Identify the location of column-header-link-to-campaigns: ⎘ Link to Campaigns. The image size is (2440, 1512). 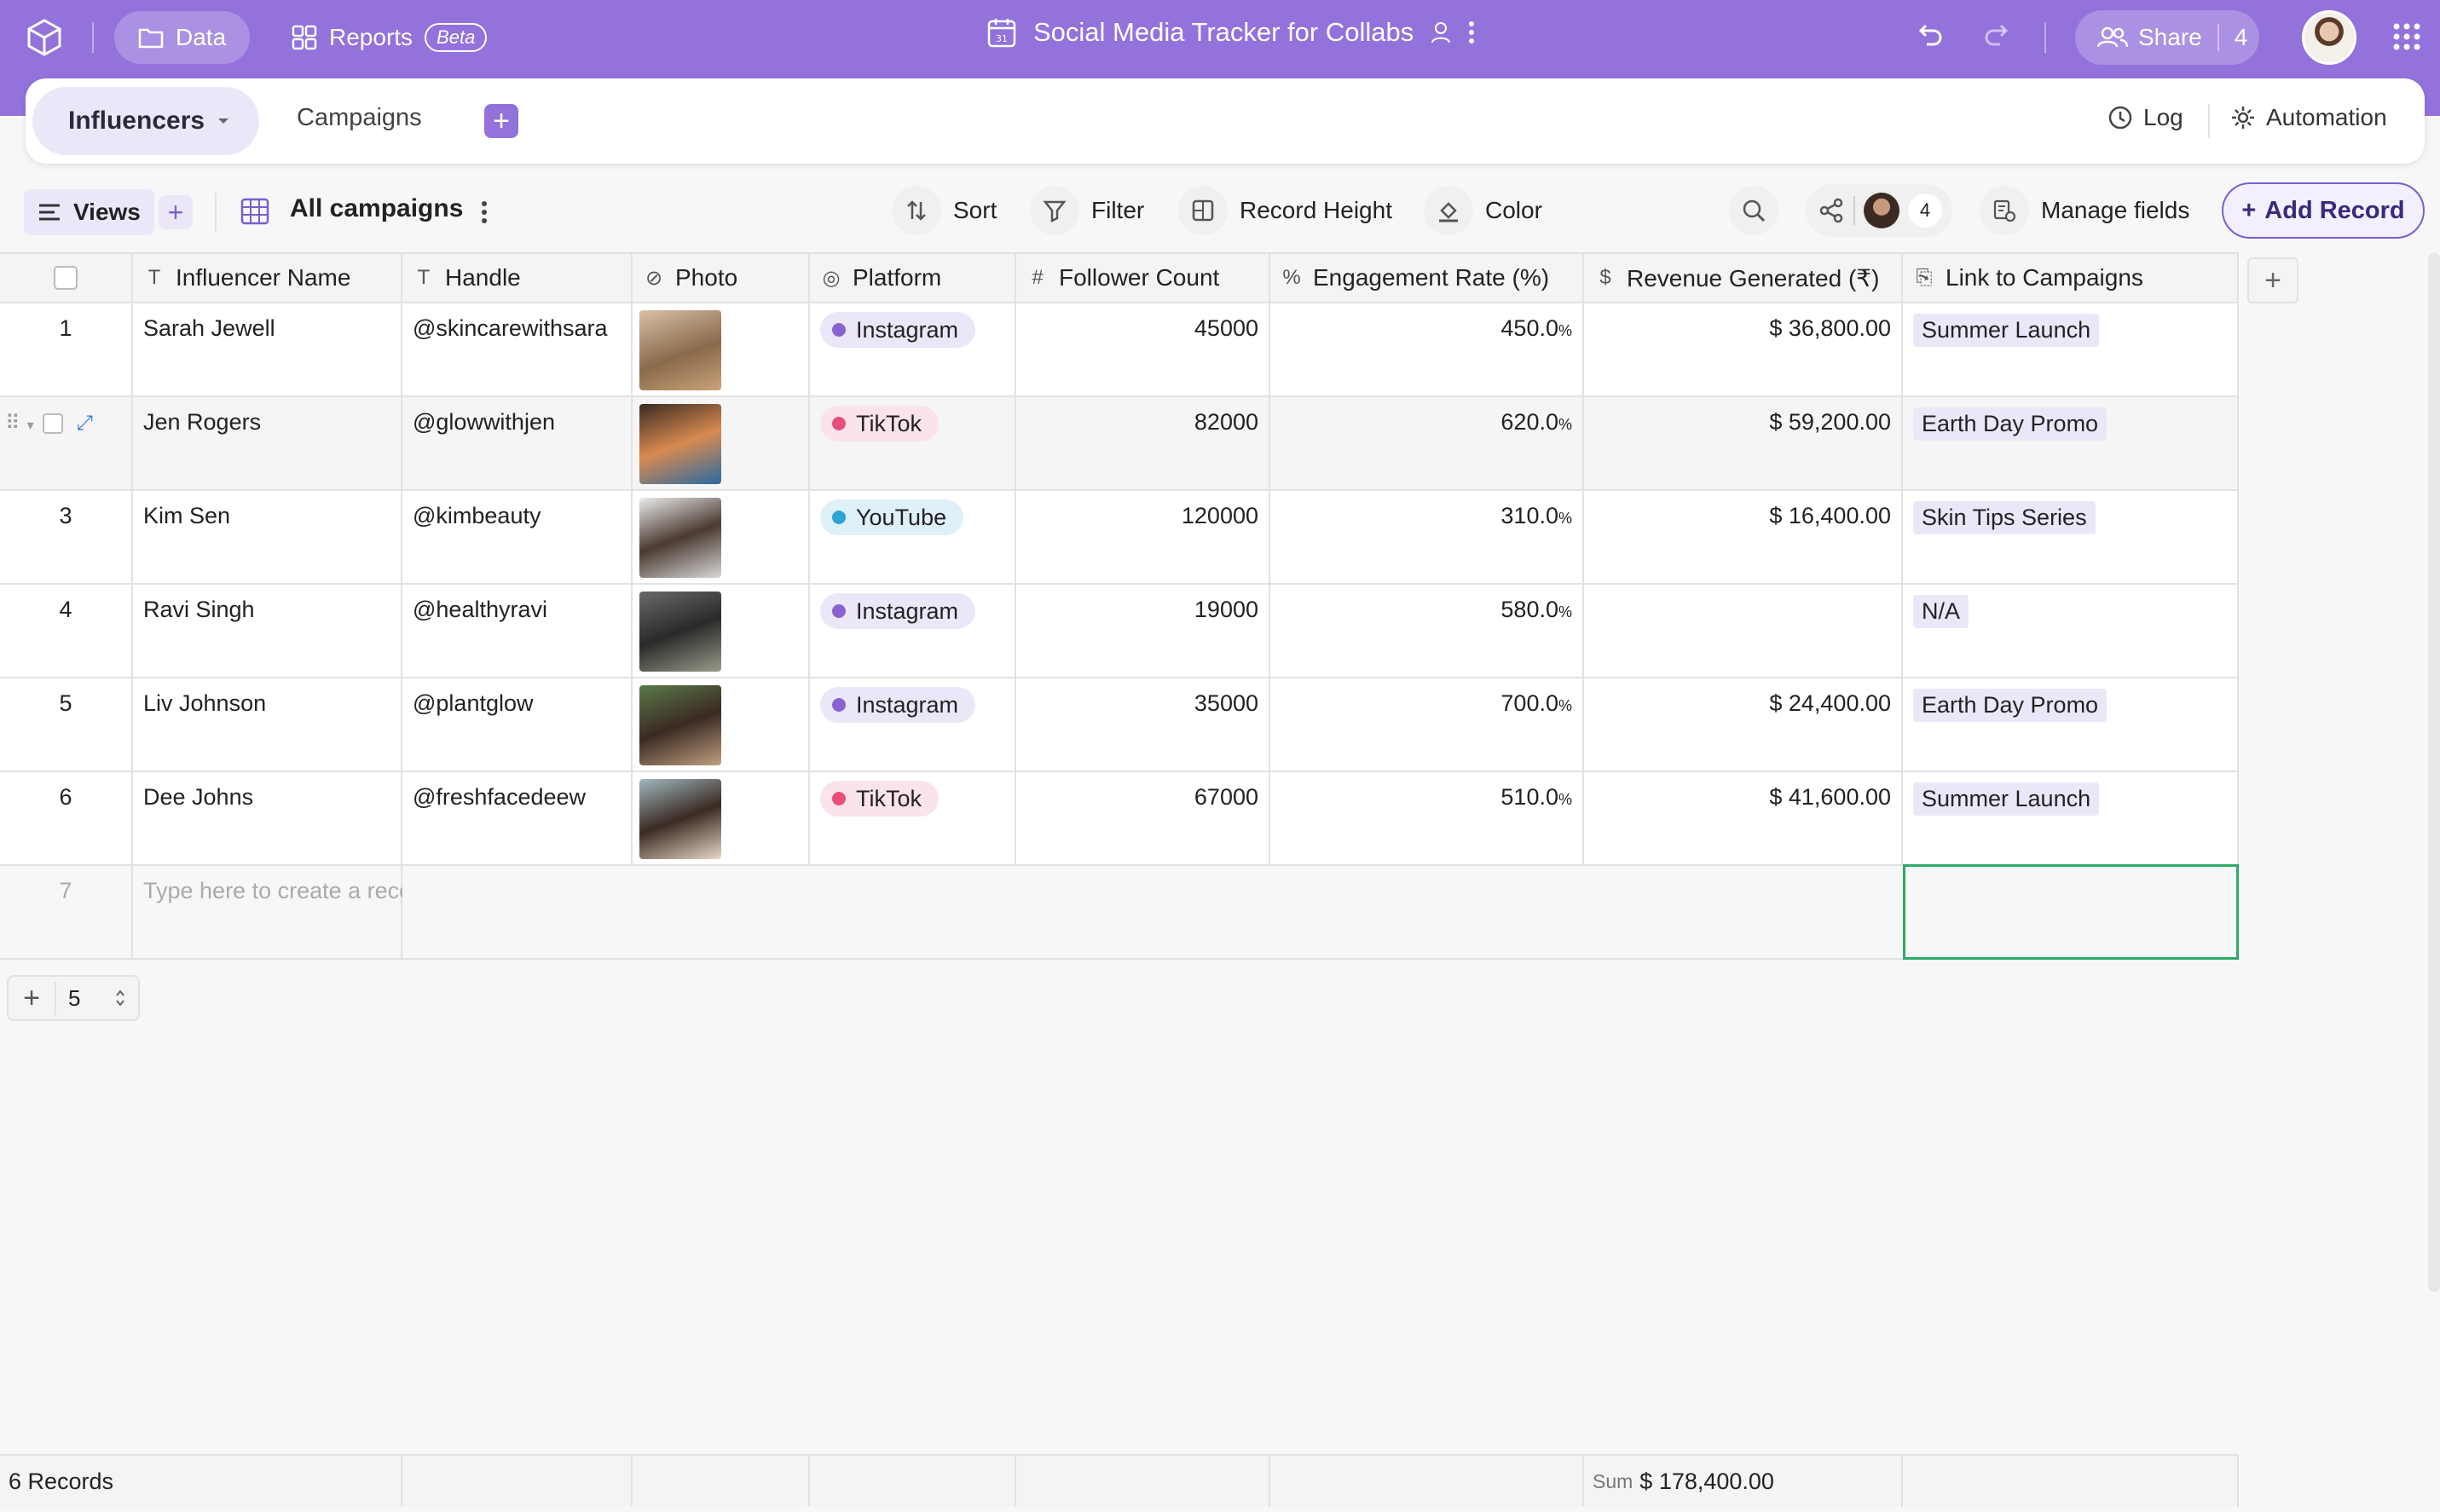
(2071, 277).